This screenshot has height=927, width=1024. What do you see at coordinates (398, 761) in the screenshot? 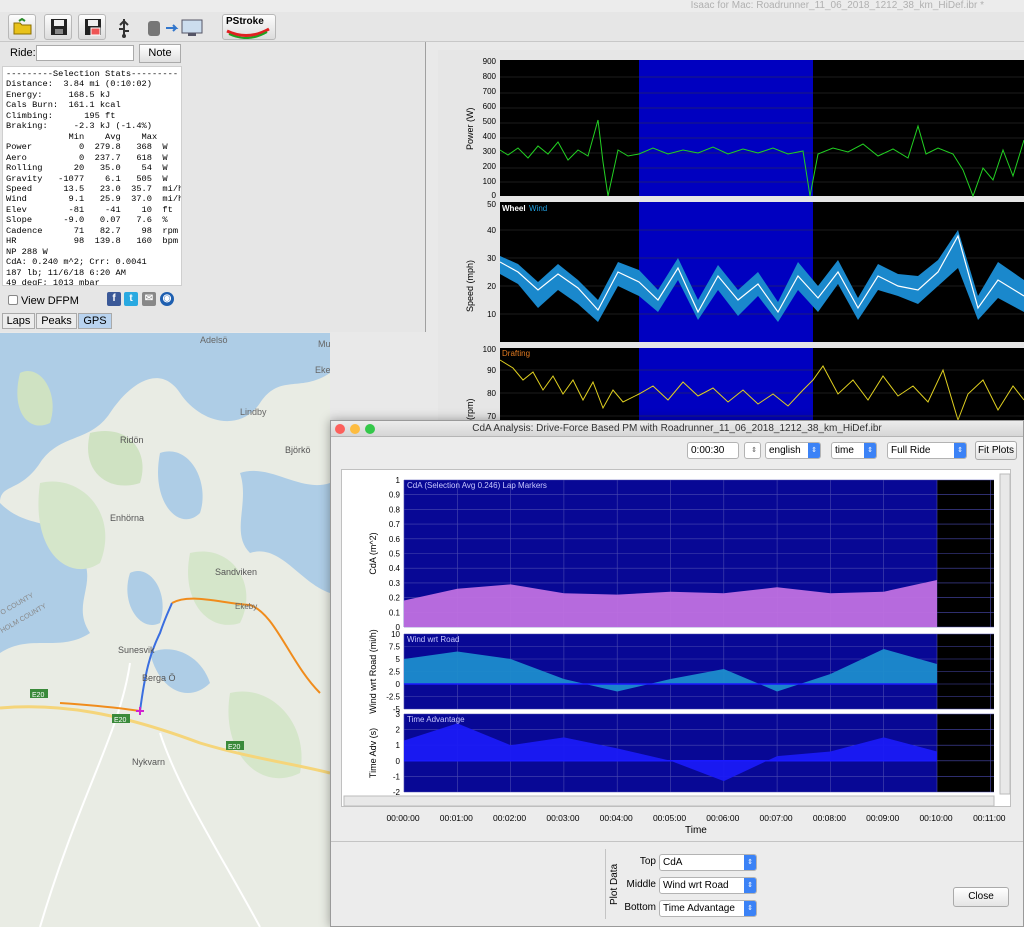
I see `y-tick-label: 0` at bounding box center [398, 761].